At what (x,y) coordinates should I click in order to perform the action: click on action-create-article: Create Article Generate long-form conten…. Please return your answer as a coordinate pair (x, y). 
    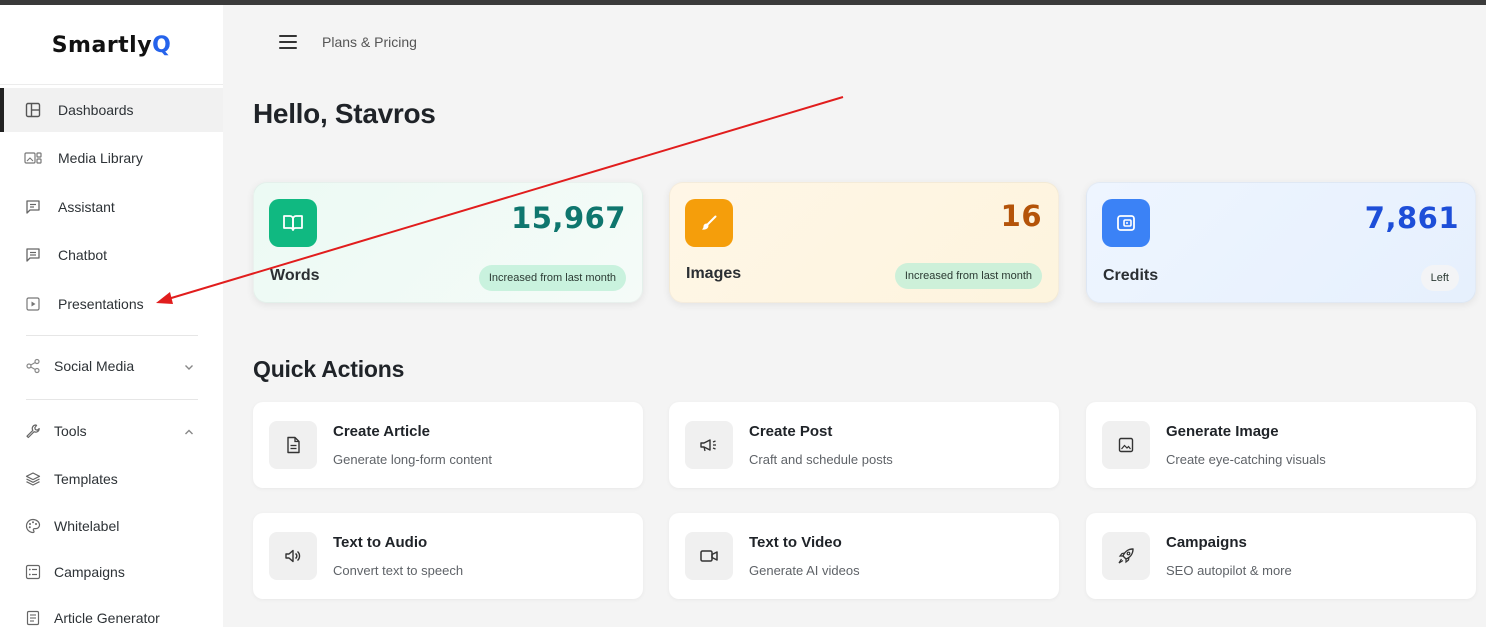
    Looking at the image, I should click on (448, 445).